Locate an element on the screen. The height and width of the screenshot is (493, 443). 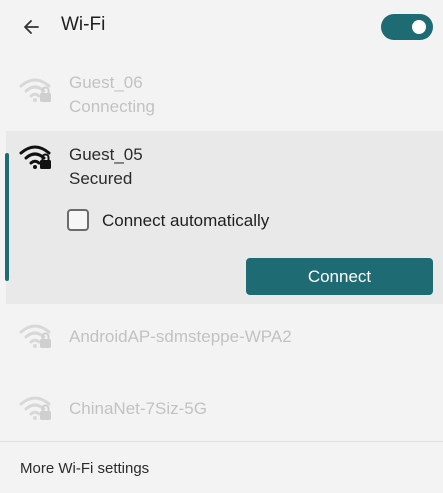
network-status: Secured is located at coordinates (101, 178).